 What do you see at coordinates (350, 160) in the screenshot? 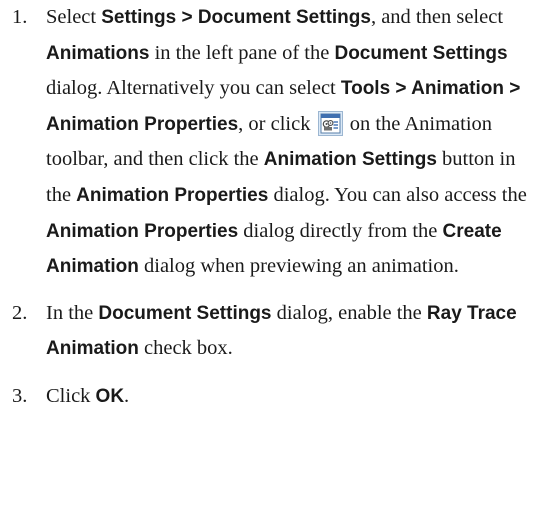
I see `ui-term: Animation Set­tings` at bounding box center [350, 160].